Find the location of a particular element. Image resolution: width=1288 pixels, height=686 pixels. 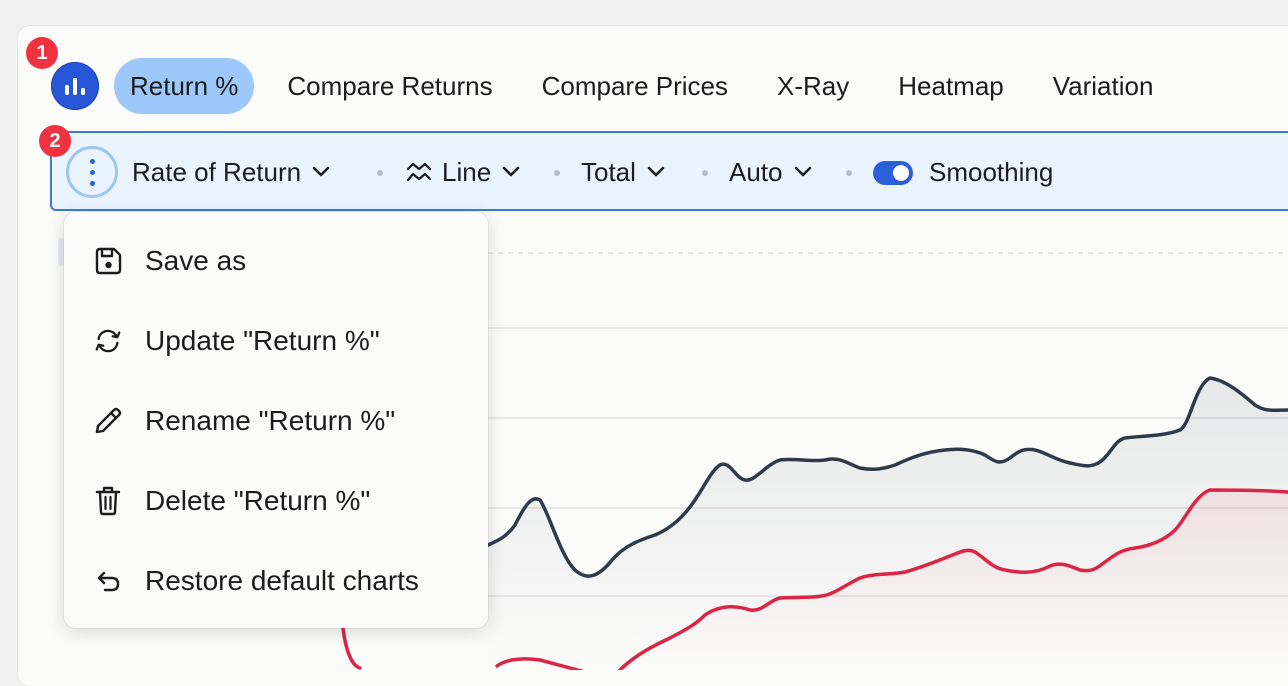

tab-return-percent: Return % is located at coordinates (184, 86).